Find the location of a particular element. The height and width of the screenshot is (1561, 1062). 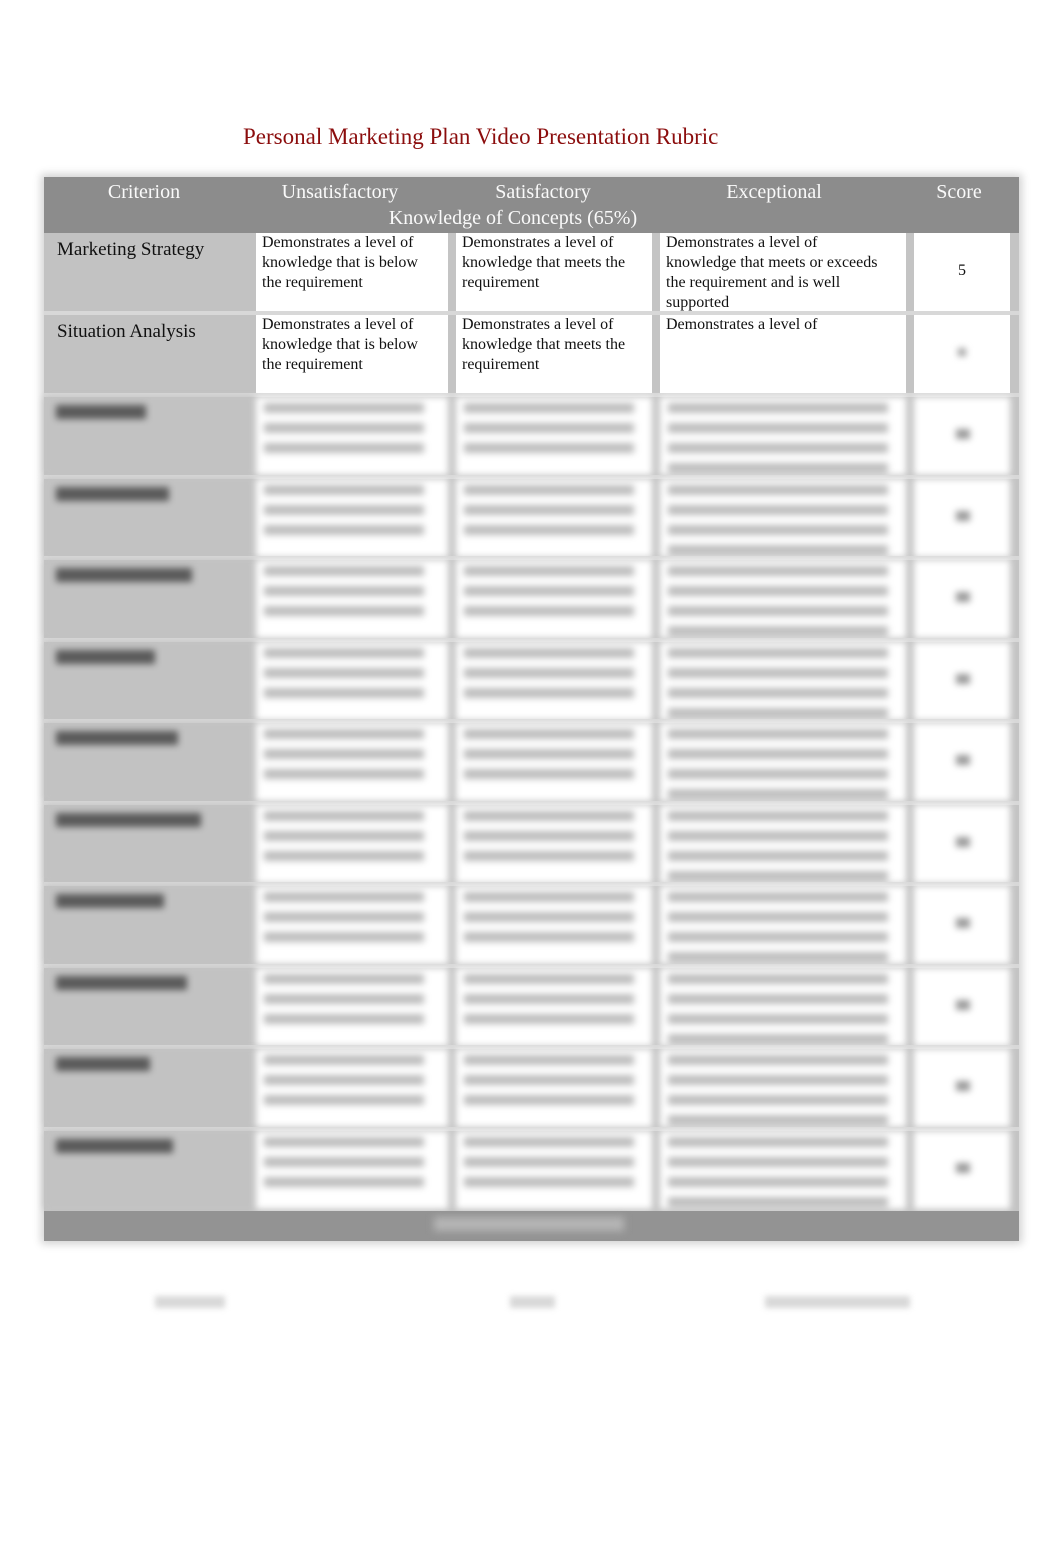

table-footer-bar is located at coordinates (531, 1226).